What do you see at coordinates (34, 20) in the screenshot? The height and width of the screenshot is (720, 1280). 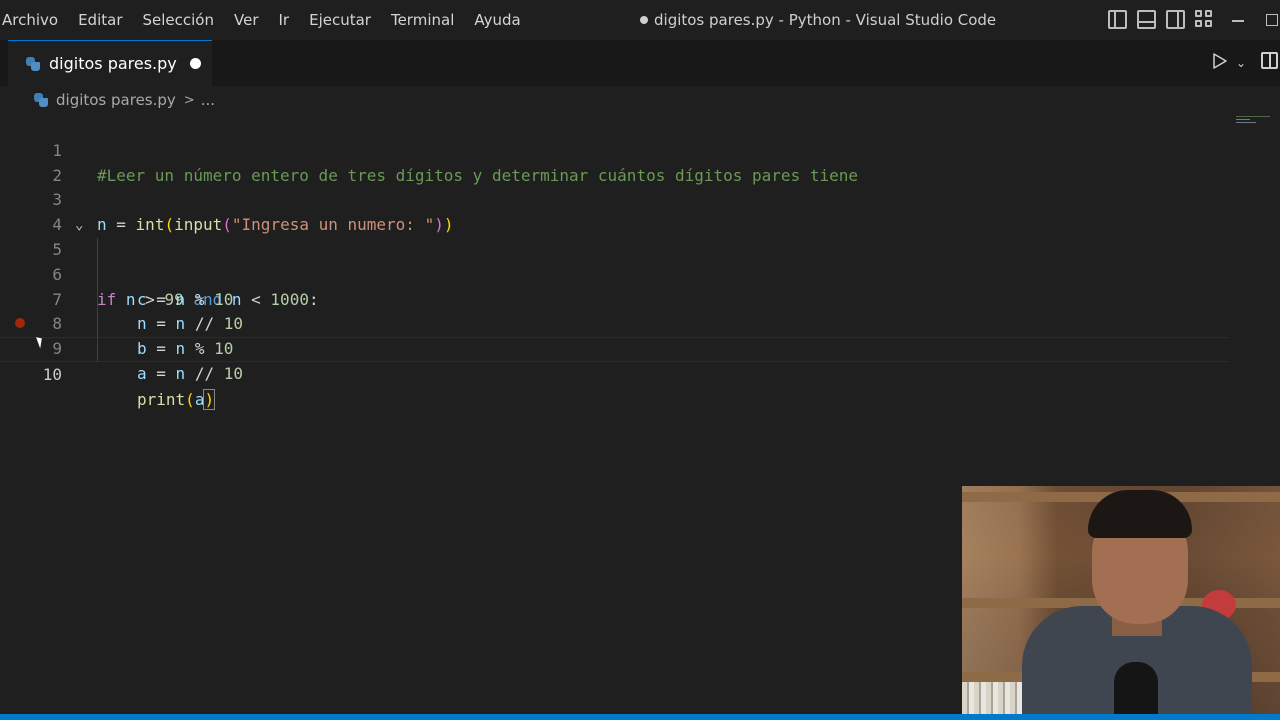 I see `menu-archivo: Archivo` at bounding box center [34, 20].